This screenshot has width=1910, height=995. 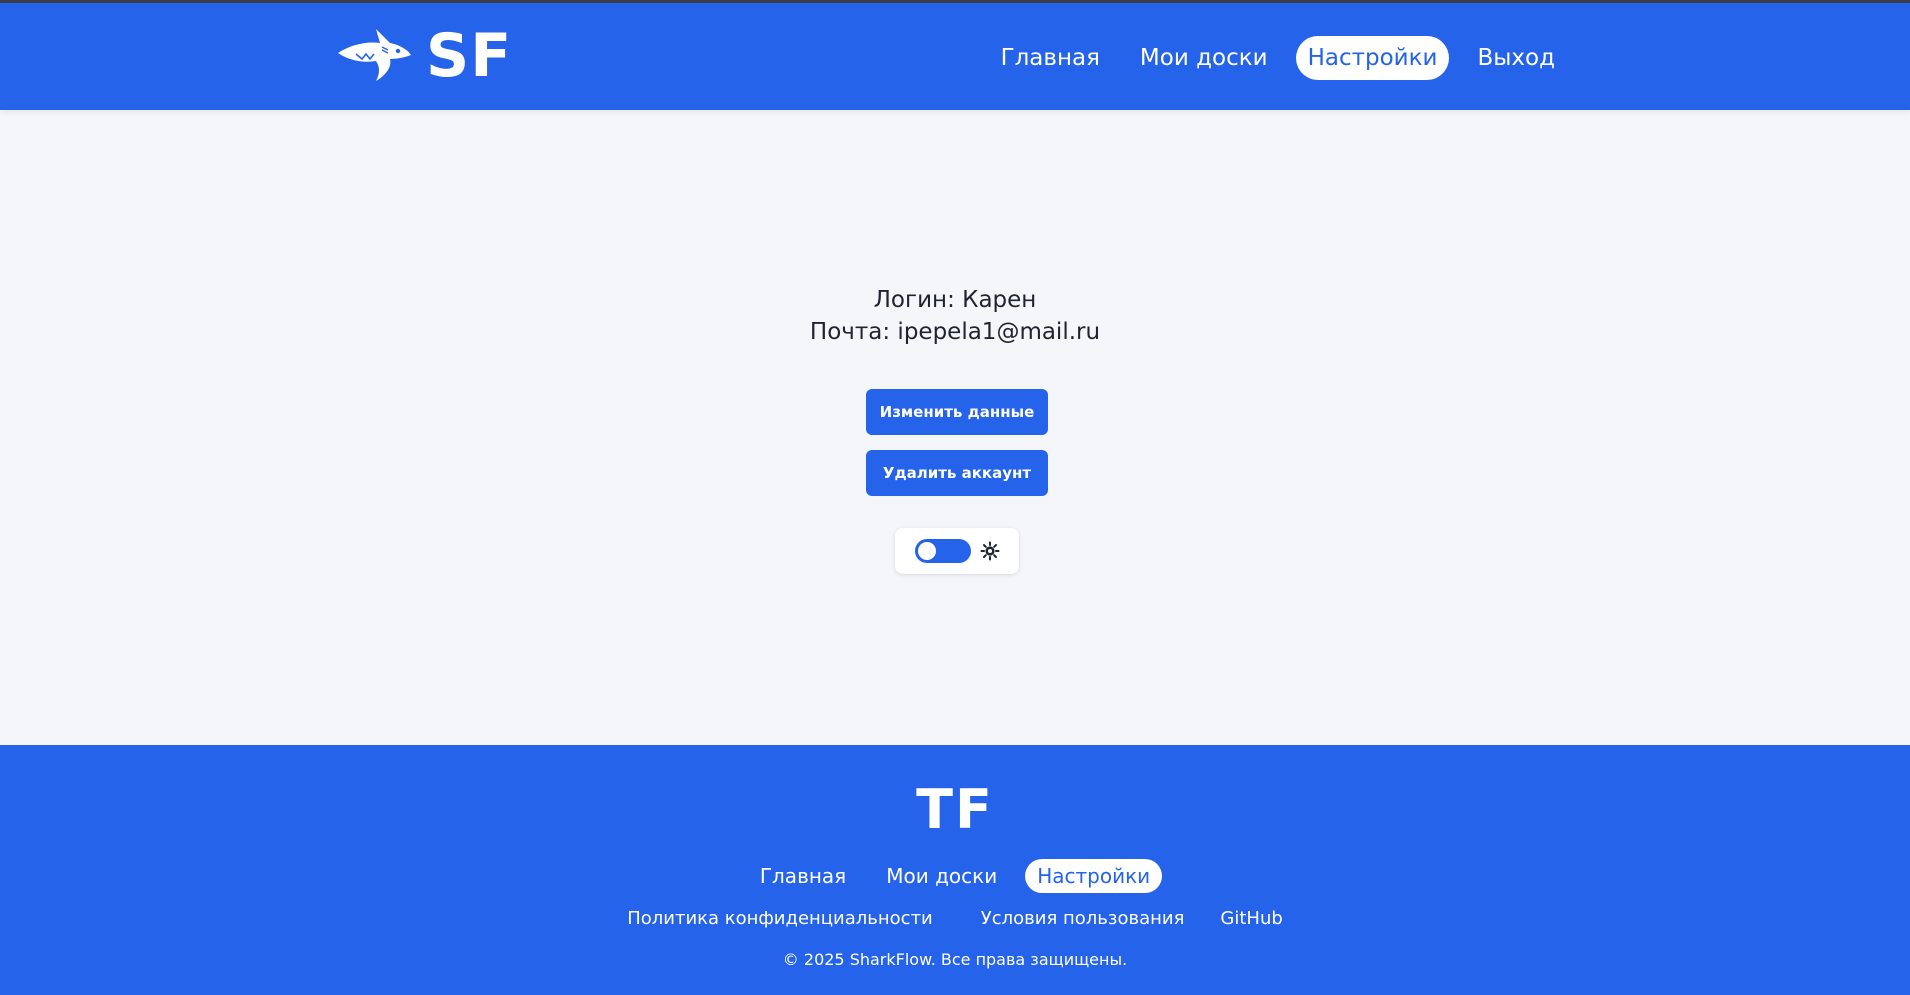 I want to click on nav-settings: Настройки, so click(x=1372, y=58).